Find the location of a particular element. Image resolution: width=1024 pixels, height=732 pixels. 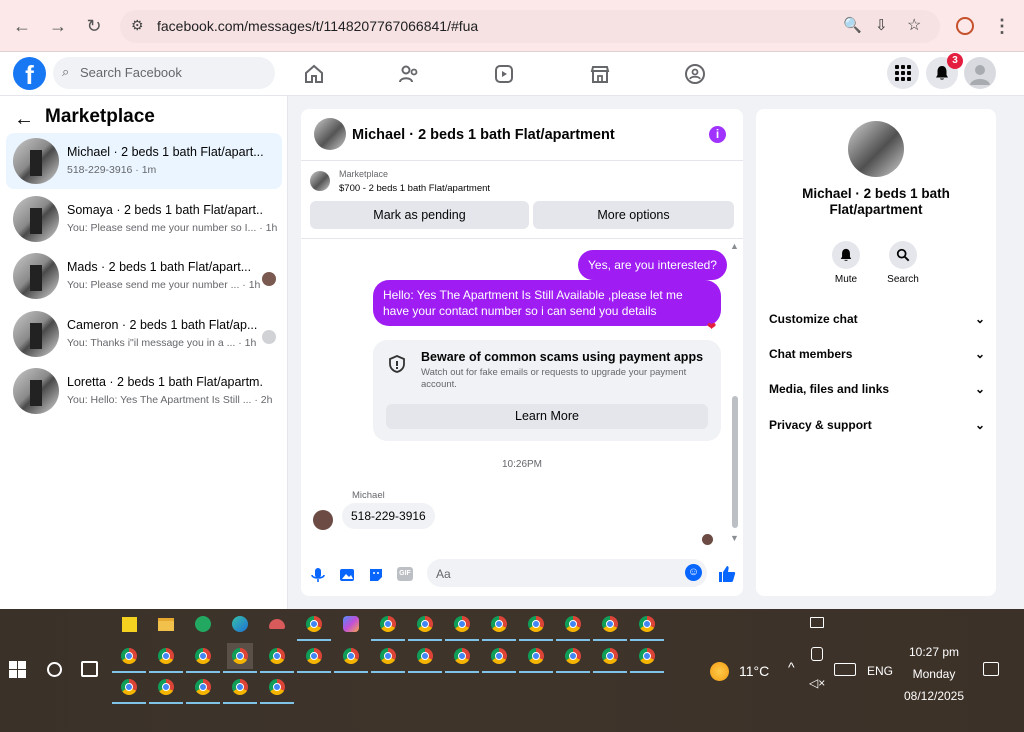

sender-avatar is located at coordinates (323, 520).